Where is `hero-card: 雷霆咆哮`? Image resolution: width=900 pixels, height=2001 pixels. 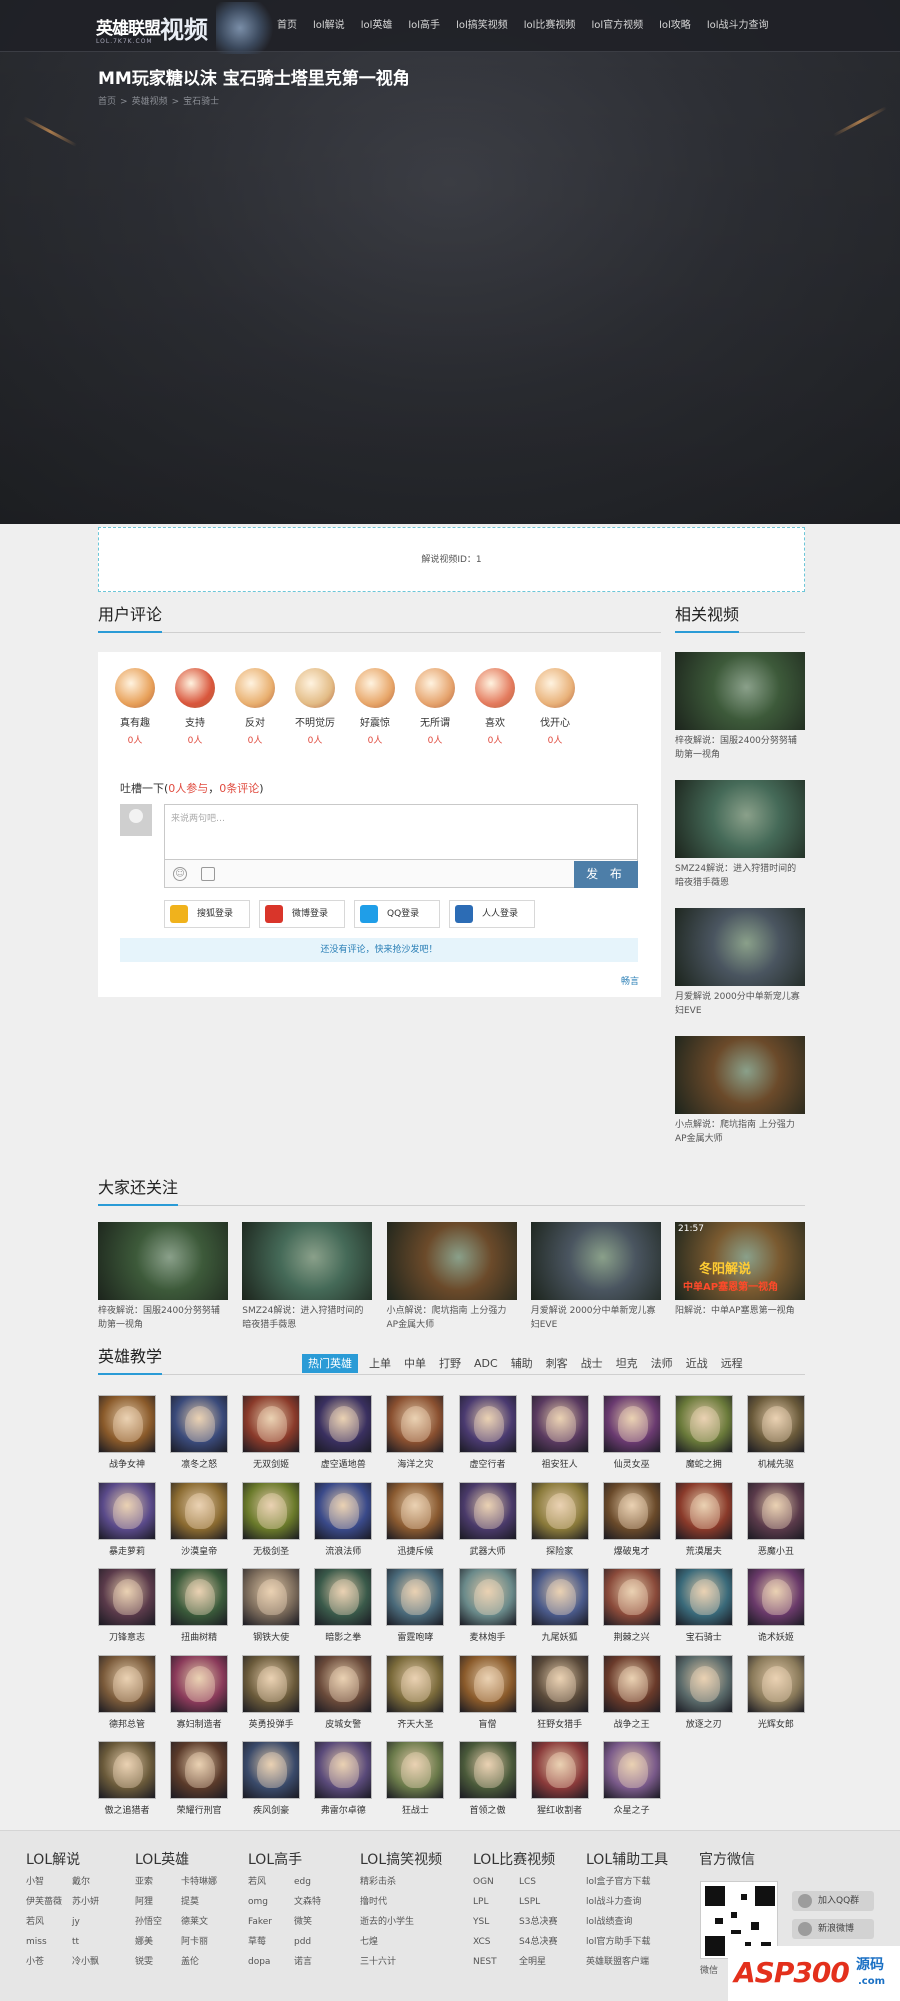 hero-card: 雷霆咆哮 is located at coordinates (415, 1605).